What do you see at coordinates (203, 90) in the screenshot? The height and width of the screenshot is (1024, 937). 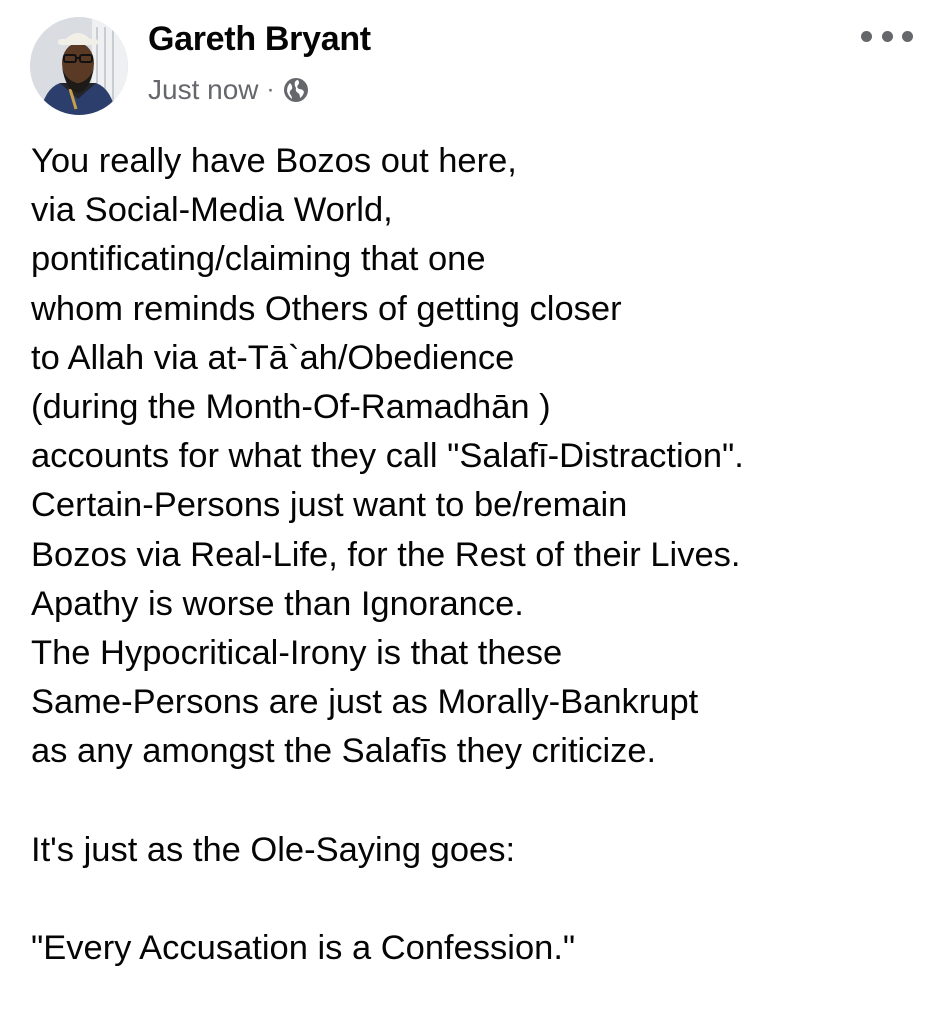 I see `timestamp: Just now` at bounding box center [203, 90].